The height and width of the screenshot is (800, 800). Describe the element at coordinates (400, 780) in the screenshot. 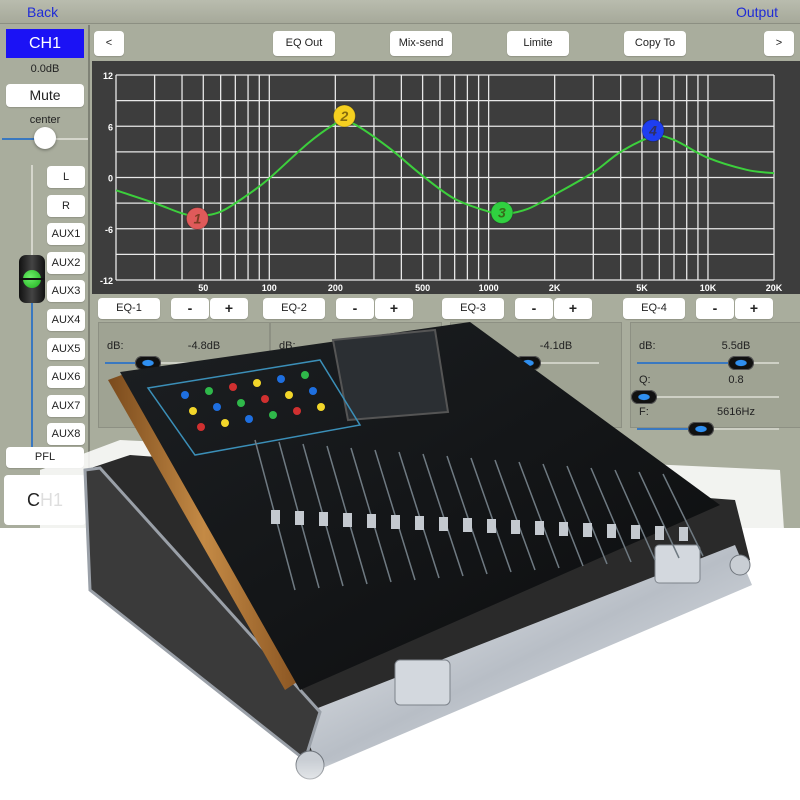

I see `photo-fade` at that location.